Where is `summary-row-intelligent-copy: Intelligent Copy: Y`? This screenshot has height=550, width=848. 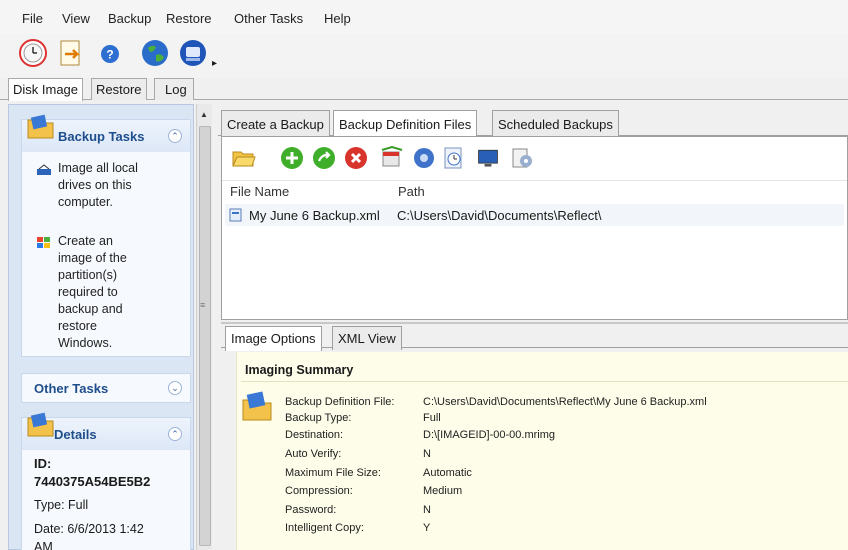 summary-row-intelligent-copy: Intelligent Copy: Y is located at coordinates (565, 530).